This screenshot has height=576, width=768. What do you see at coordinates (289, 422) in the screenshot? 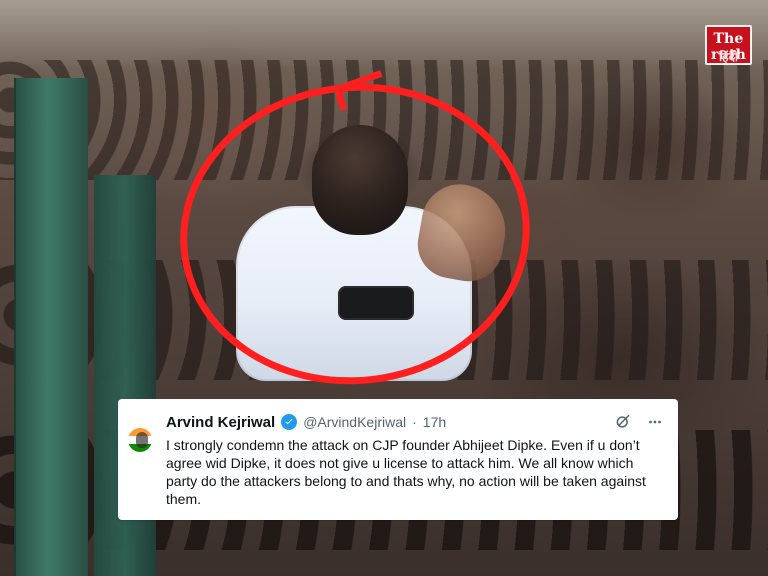
I see `verified-badge-icon` at bounding box center [289, 422].